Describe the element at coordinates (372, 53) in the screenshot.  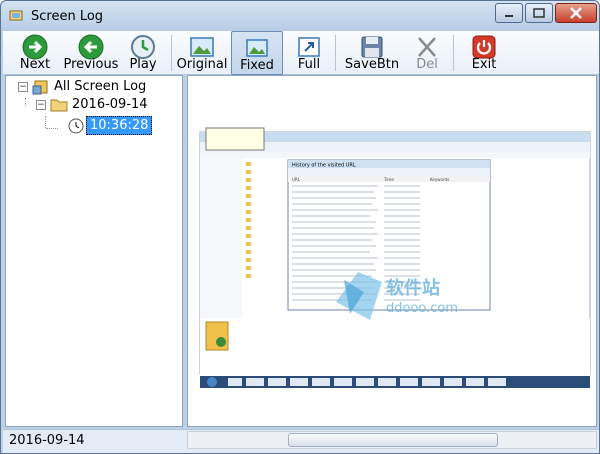
I see `save-button: SaveBtn` at that location.